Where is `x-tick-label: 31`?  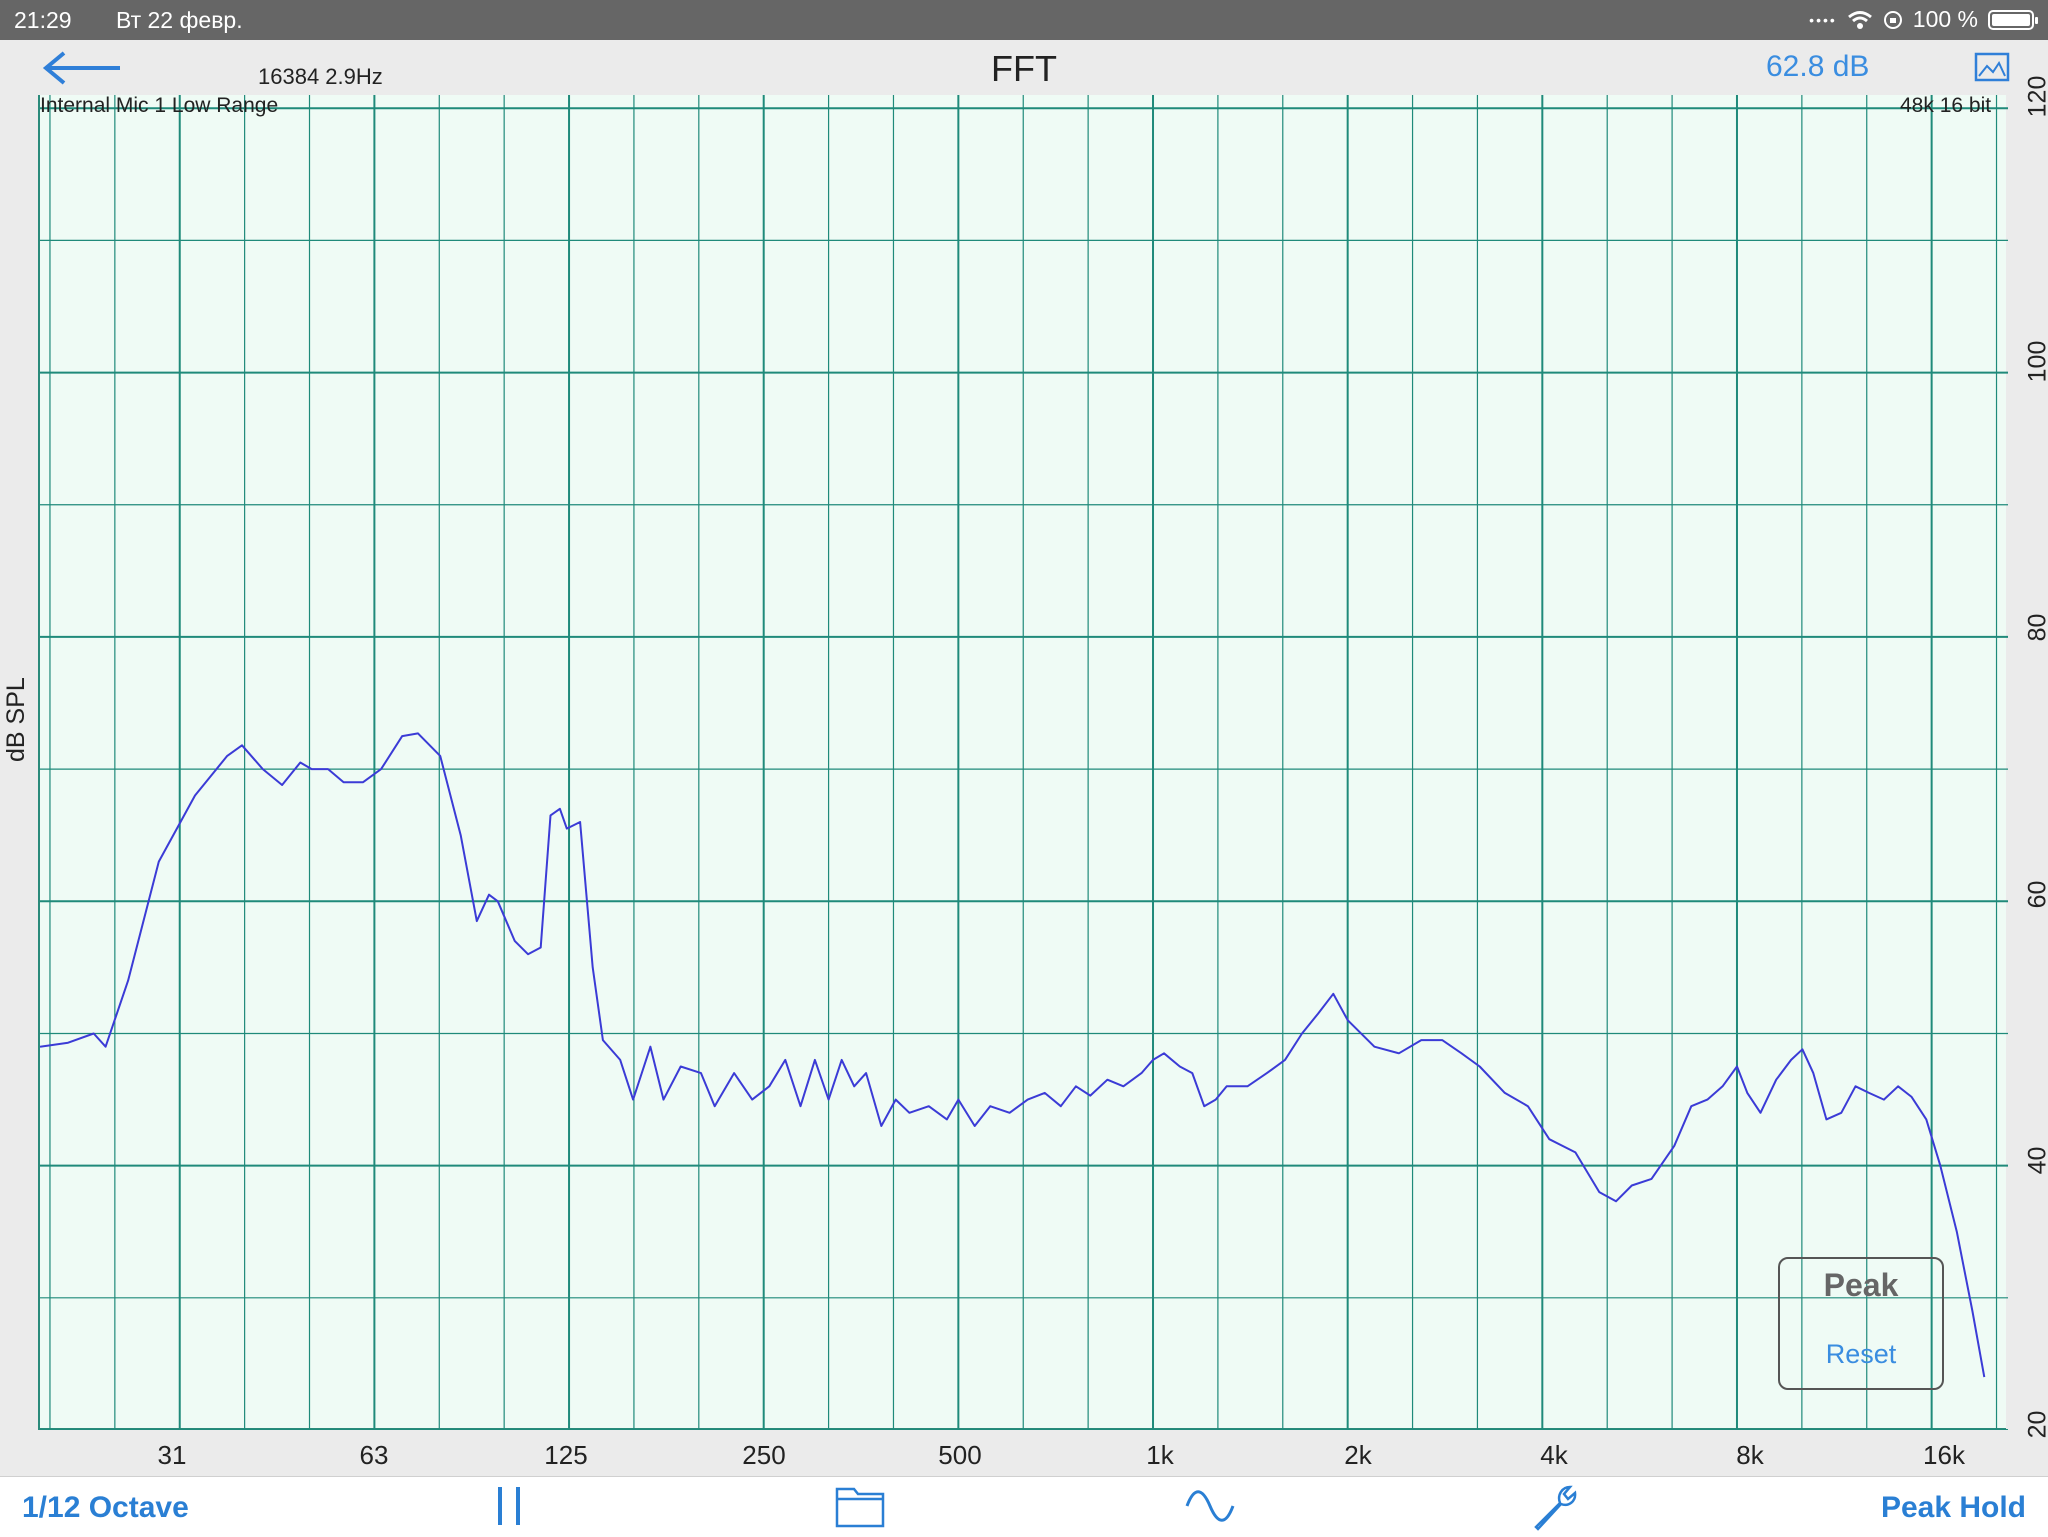
x-tick-label: 31 is located at coordinates (172, 1455).